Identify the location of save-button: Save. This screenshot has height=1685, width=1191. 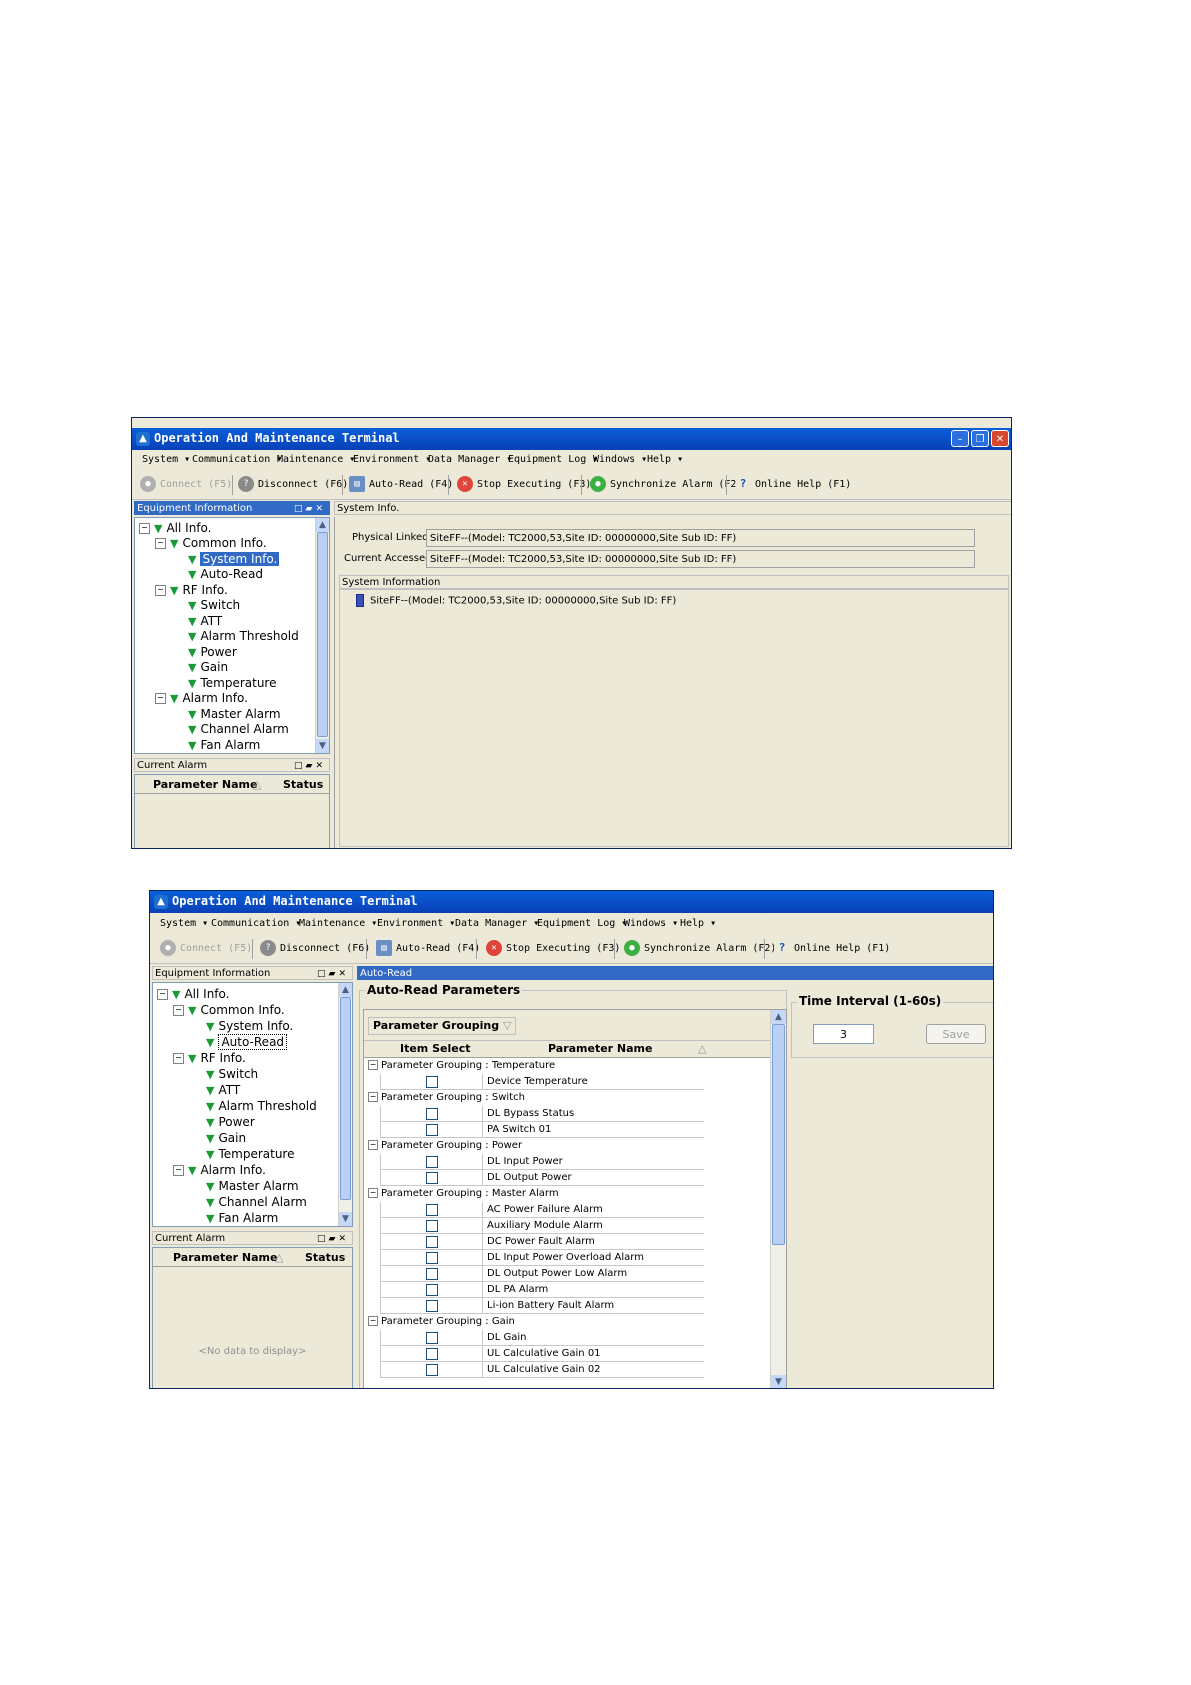
(956, 1034).